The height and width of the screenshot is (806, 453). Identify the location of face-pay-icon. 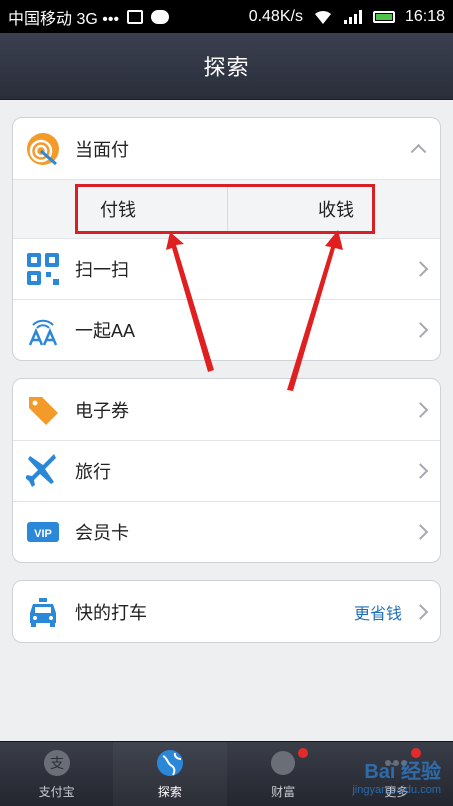
(43, 149).